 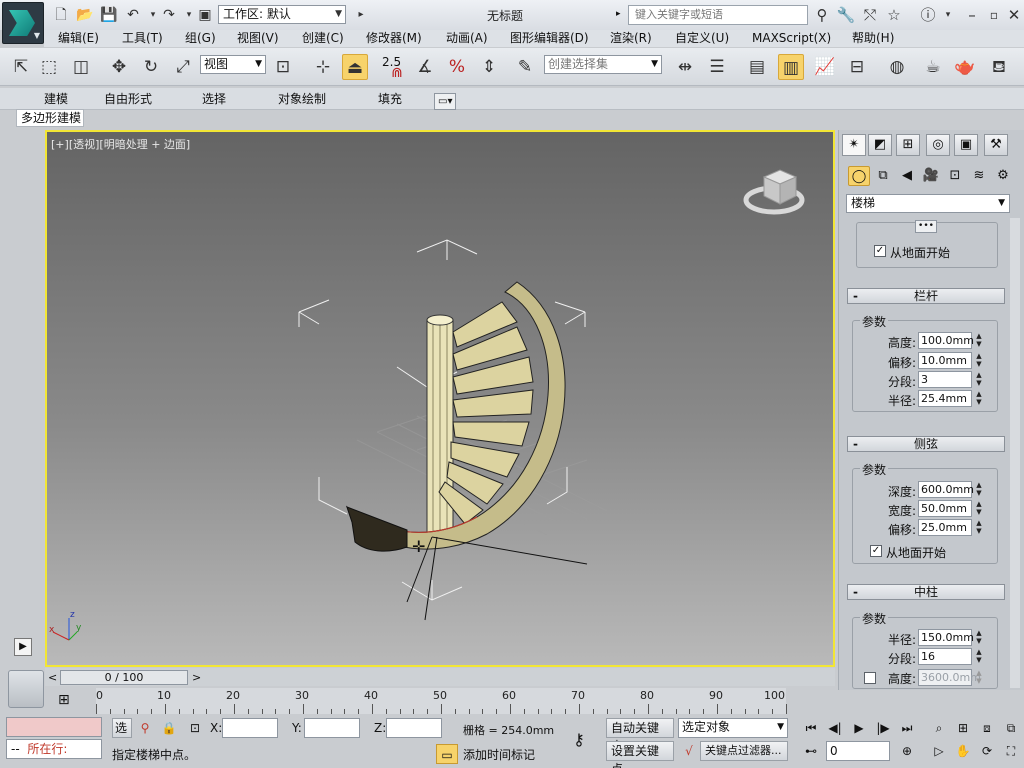 I want to click on x-coord-input, so click(x=250, y=728).